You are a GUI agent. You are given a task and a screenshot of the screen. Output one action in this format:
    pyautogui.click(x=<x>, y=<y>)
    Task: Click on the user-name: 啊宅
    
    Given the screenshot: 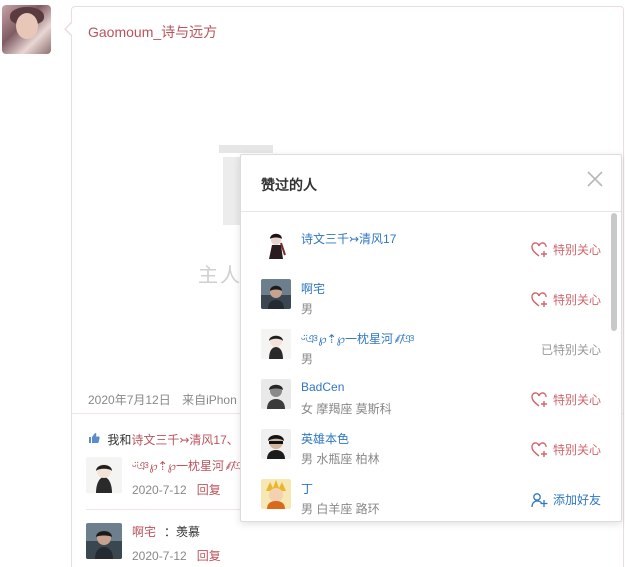 What is the action you would take?
    pyautogui.click(x=313, y=288)
    